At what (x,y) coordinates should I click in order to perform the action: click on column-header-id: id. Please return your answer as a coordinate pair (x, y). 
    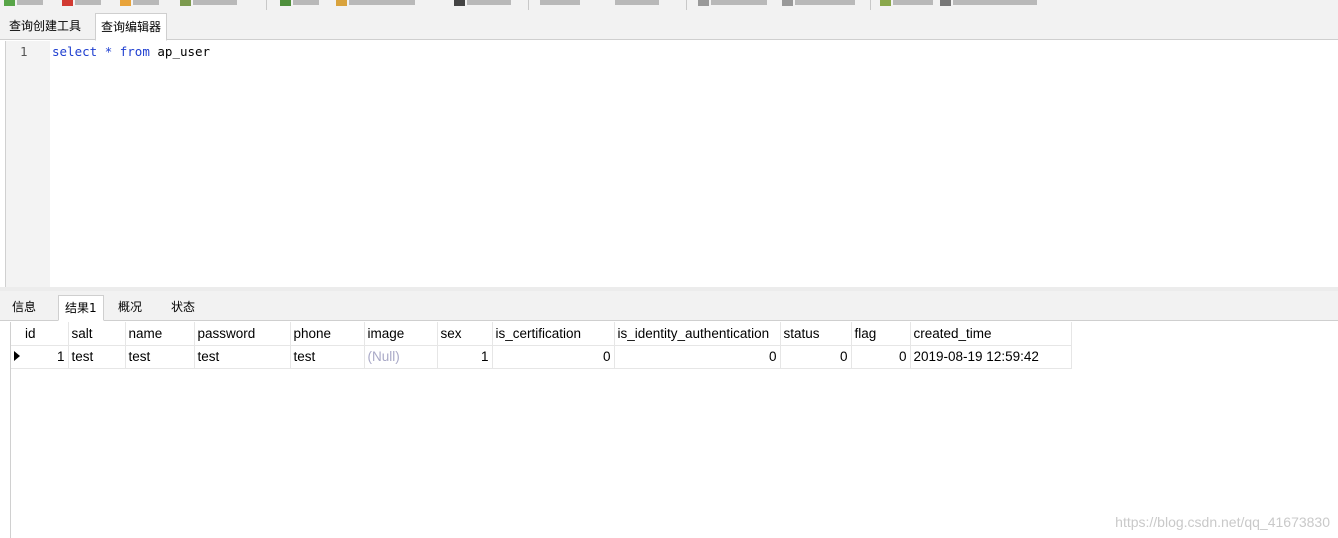
    Looking at the image, I should click on (40, 334).